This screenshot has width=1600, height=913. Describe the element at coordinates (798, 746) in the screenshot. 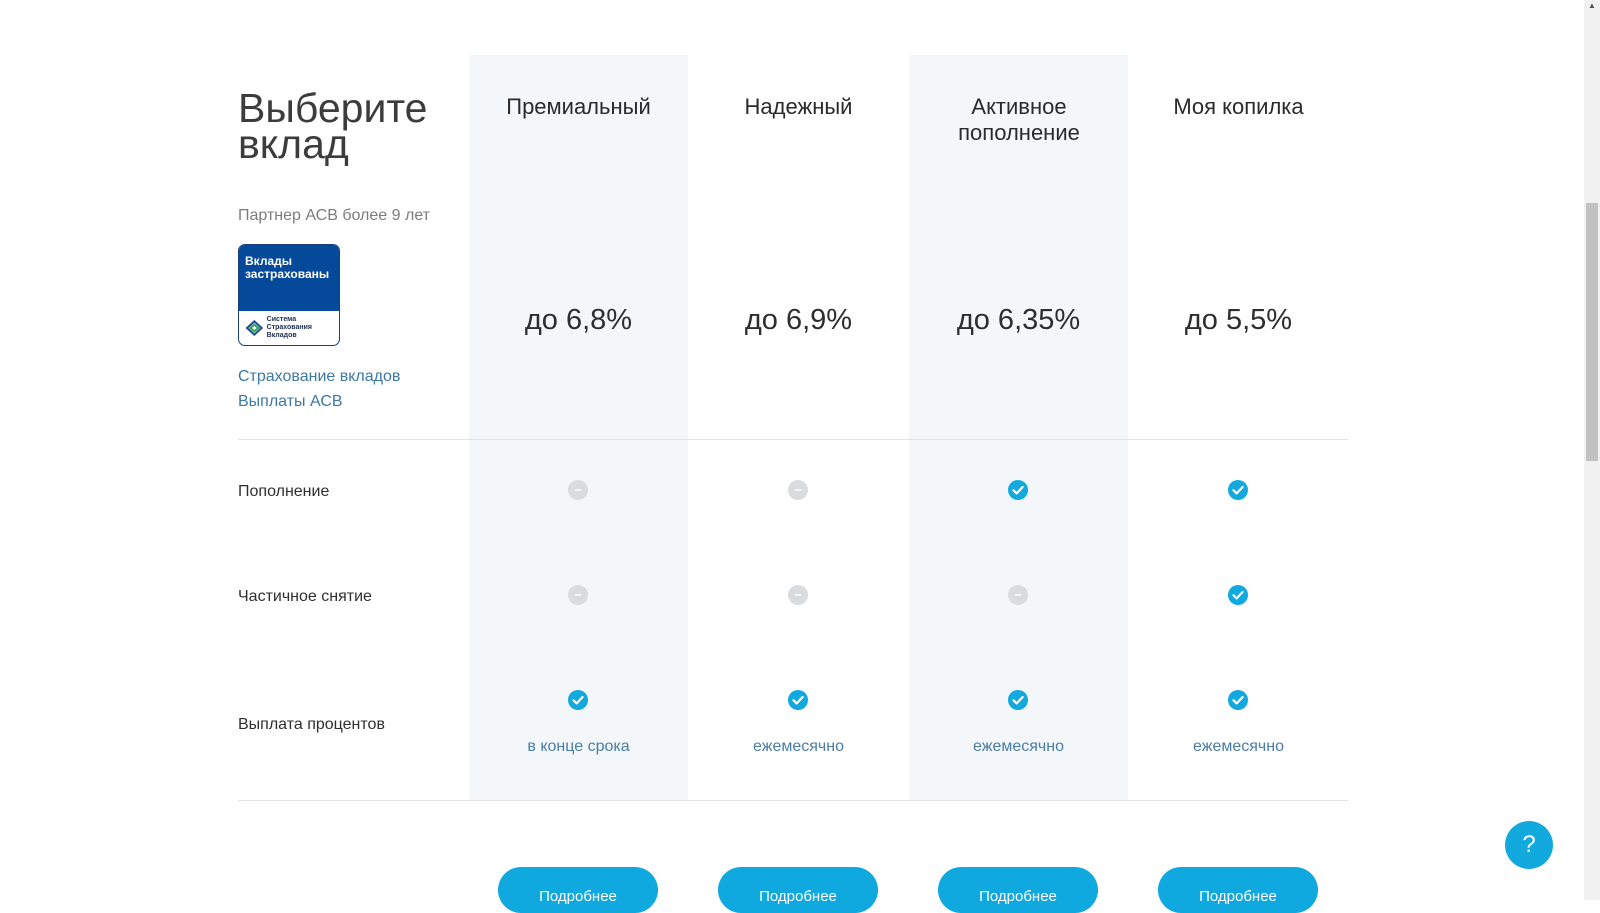

I see `payout-reliable: ежемесячно` at that location.